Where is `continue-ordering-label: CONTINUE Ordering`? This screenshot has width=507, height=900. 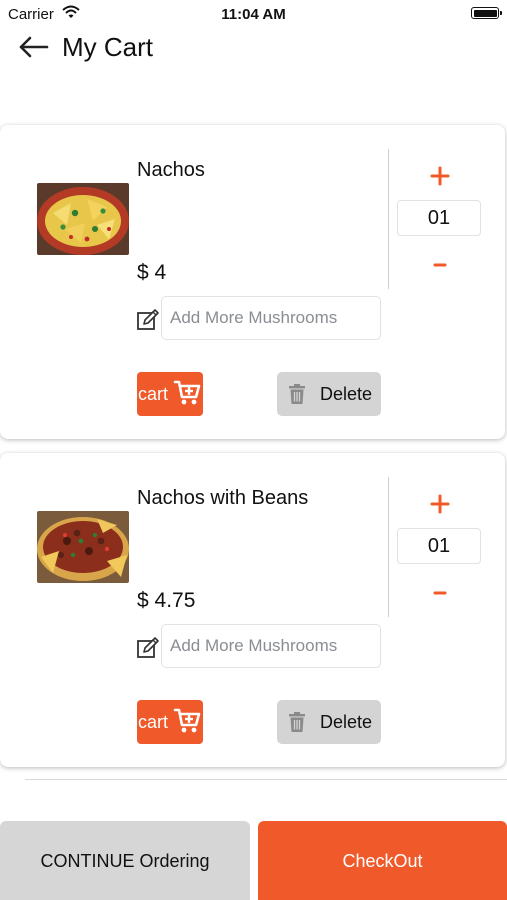 continue-ordering-label: CONTINUE Ordering is located at coordinates (125, 861).